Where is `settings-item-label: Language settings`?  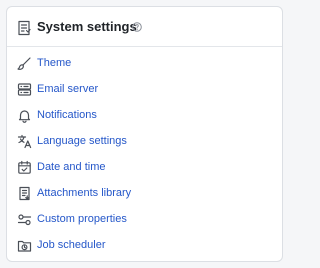
settings-item-label: Language settings is located at coordinates (82, 141).